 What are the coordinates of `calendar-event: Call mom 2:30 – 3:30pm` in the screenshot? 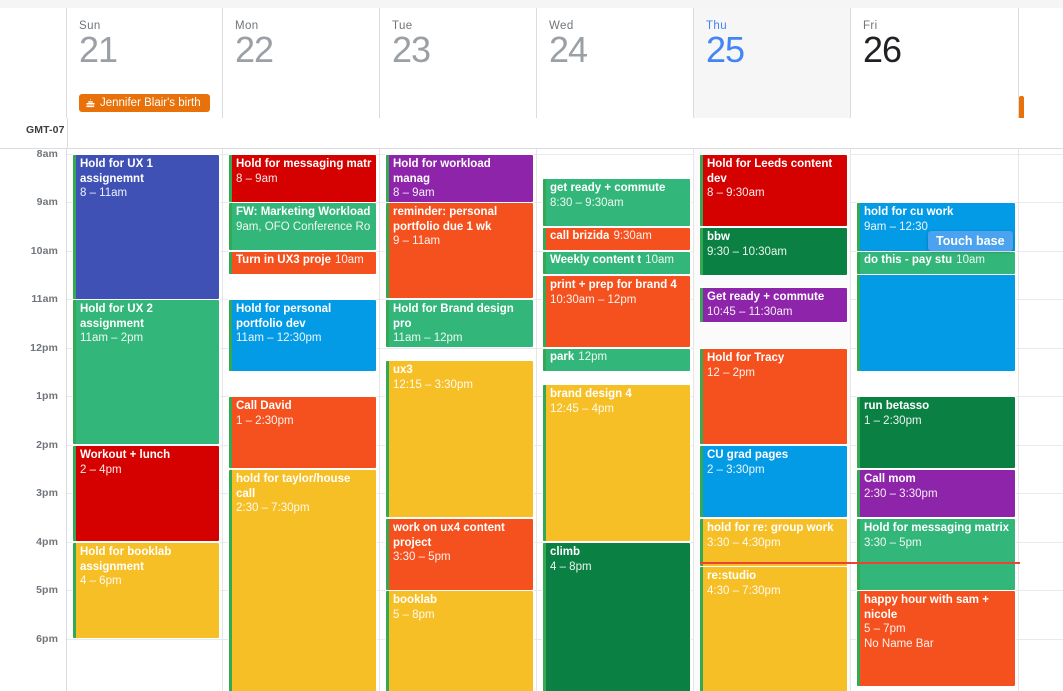 It's located at (936, 493).